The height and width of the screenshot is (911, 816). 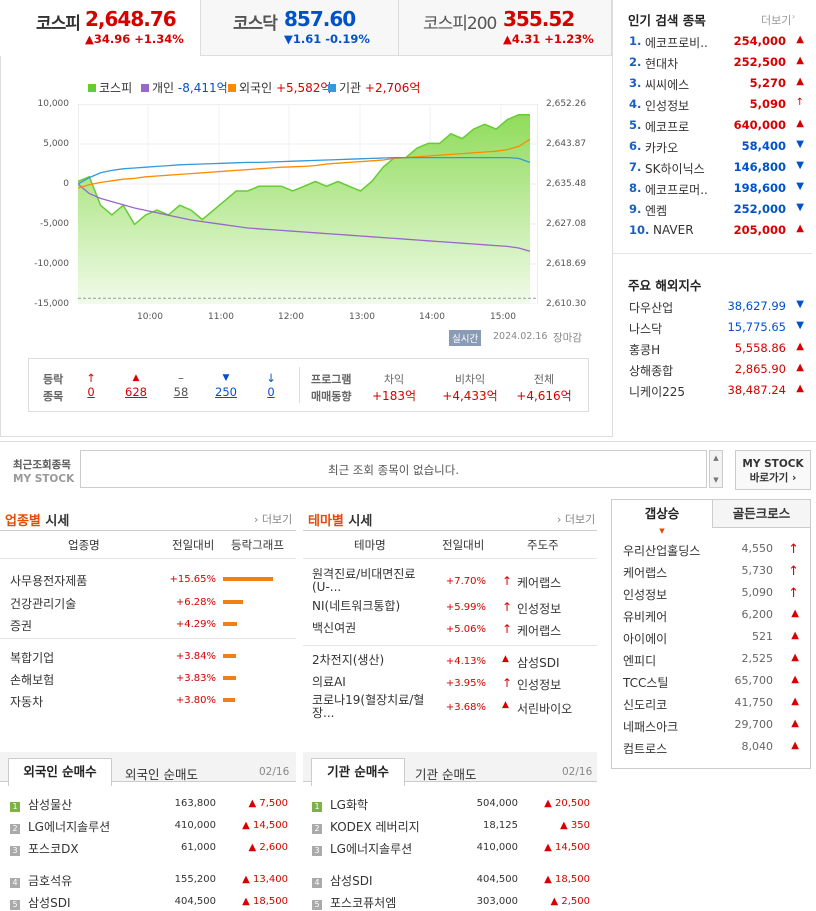 What do you see at coordinates (367, 628) in the screenshot?
I see `theme-name: 백신여권` at bounding box center [367, 628].